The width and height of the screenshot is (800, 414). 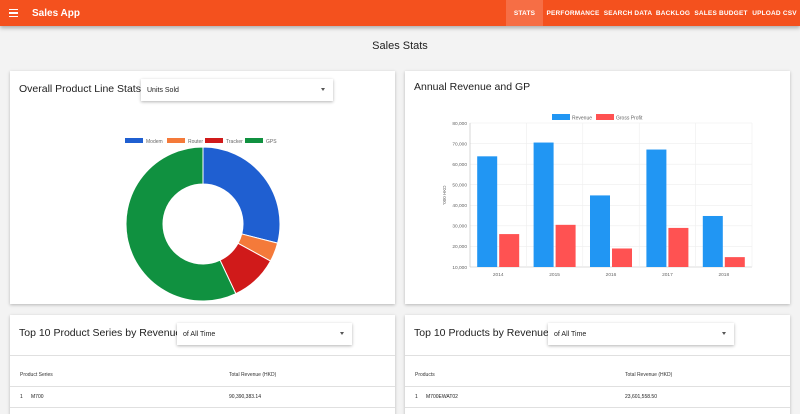 I want to click on nav-sales-budget: SALES BUDGET, so click(x=721, y=13).